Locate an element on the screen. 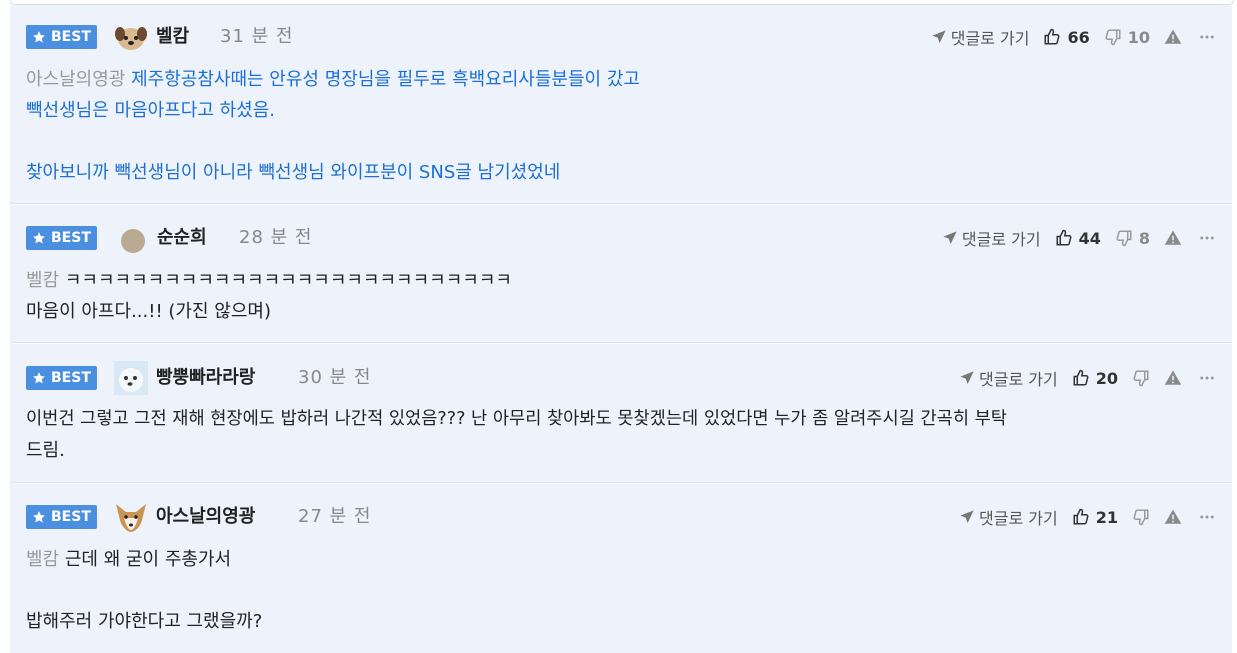  comment-actions: 댓글로 가기 21 is located at coordinates (1087, 517).